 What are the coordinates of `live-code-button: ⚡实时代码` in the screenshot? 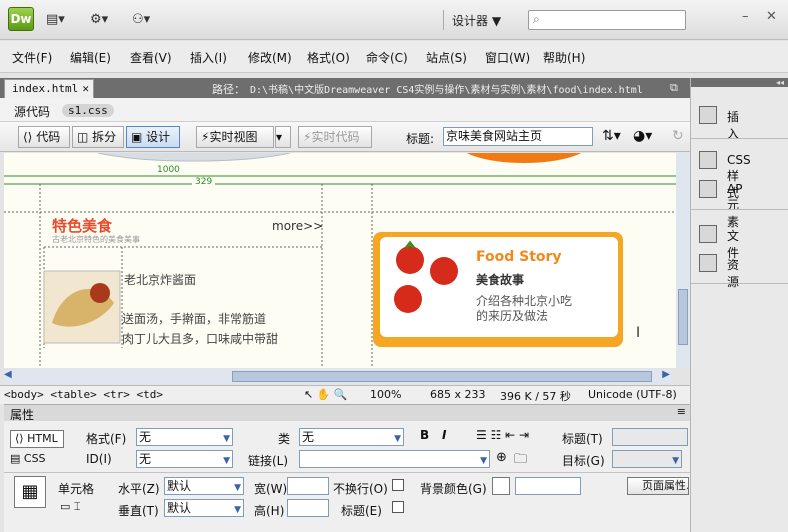 It's located at (335, 137).